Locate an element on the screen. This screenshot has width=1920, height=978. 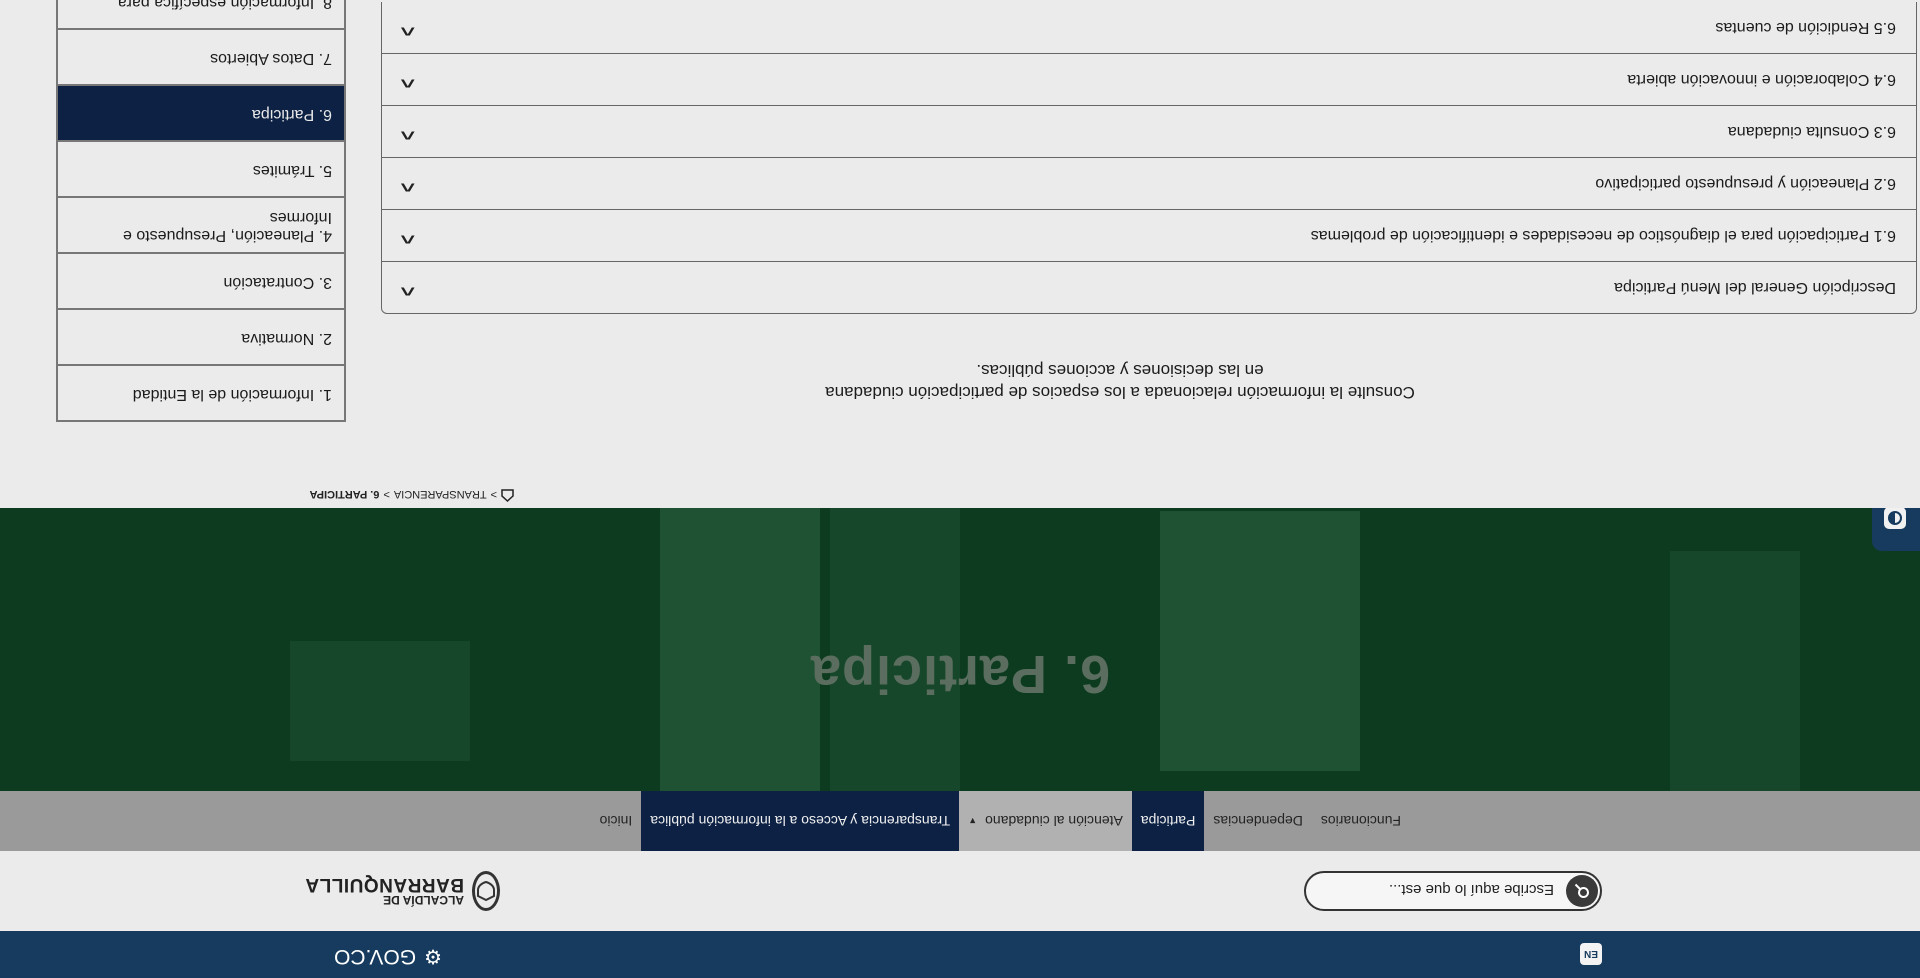
breadcrumb-transparencia: TRANSPARENCIA is located at coordinates (440, 494).